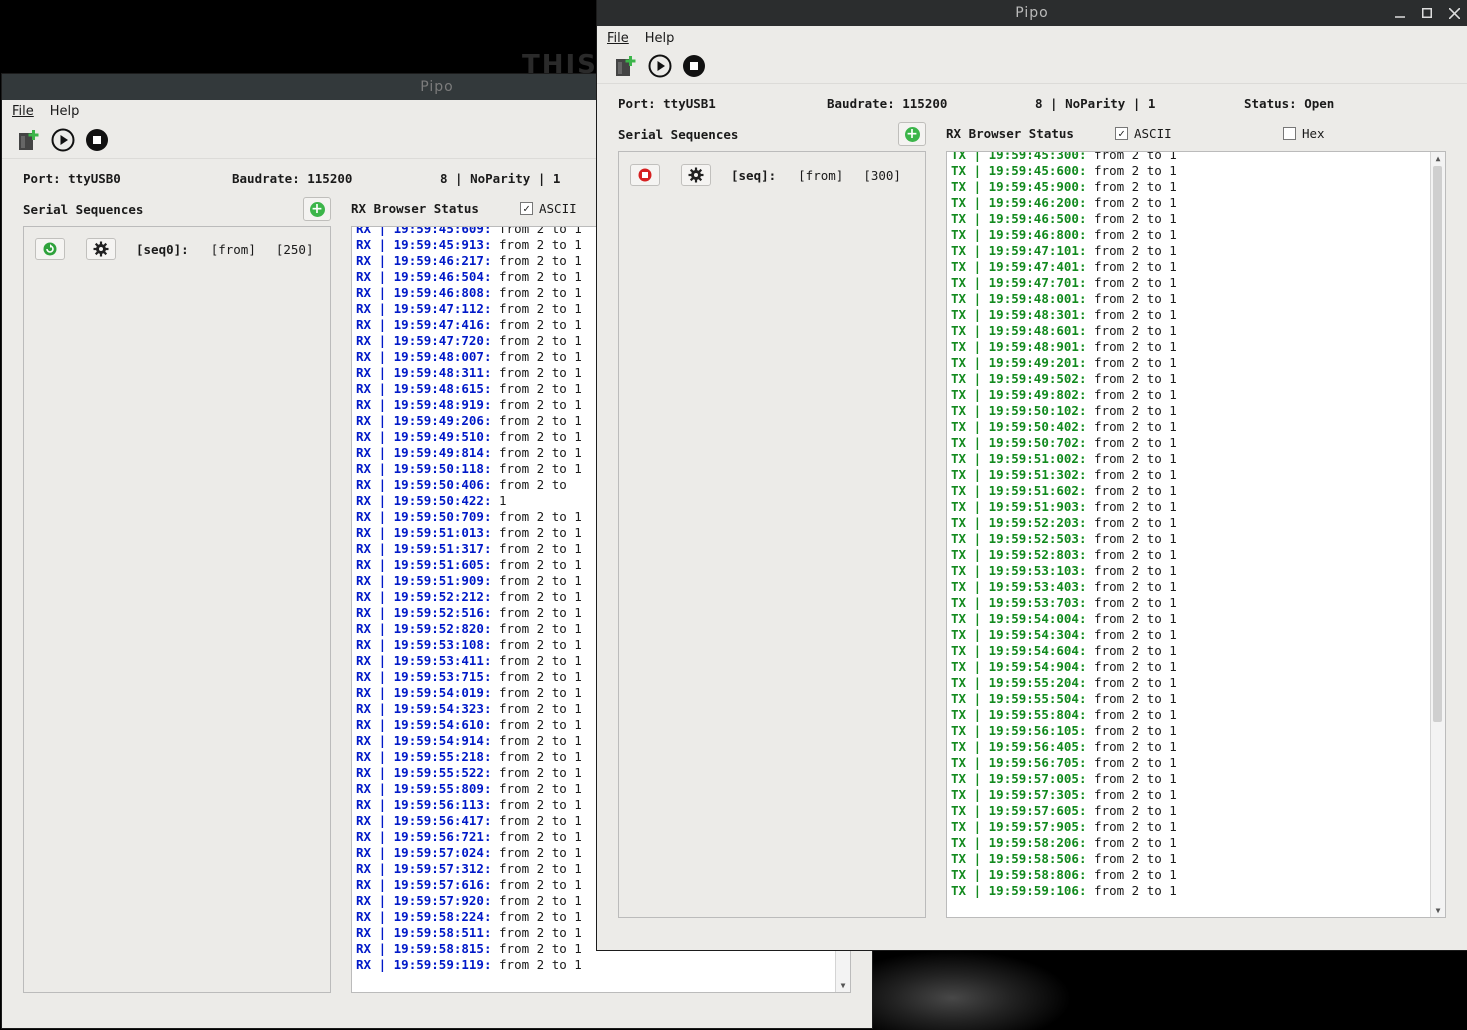 The height and width of the screenshot is (1030, 1467). I want to click on play-icon, so click(660, 66).